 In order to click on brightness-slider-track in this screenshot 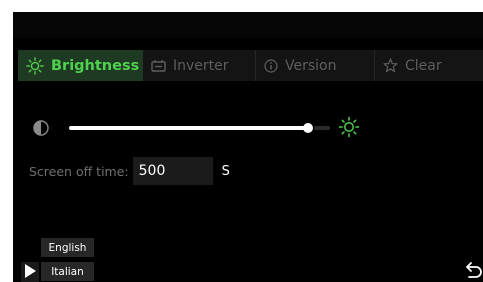, I will do `click(322, 128)`.